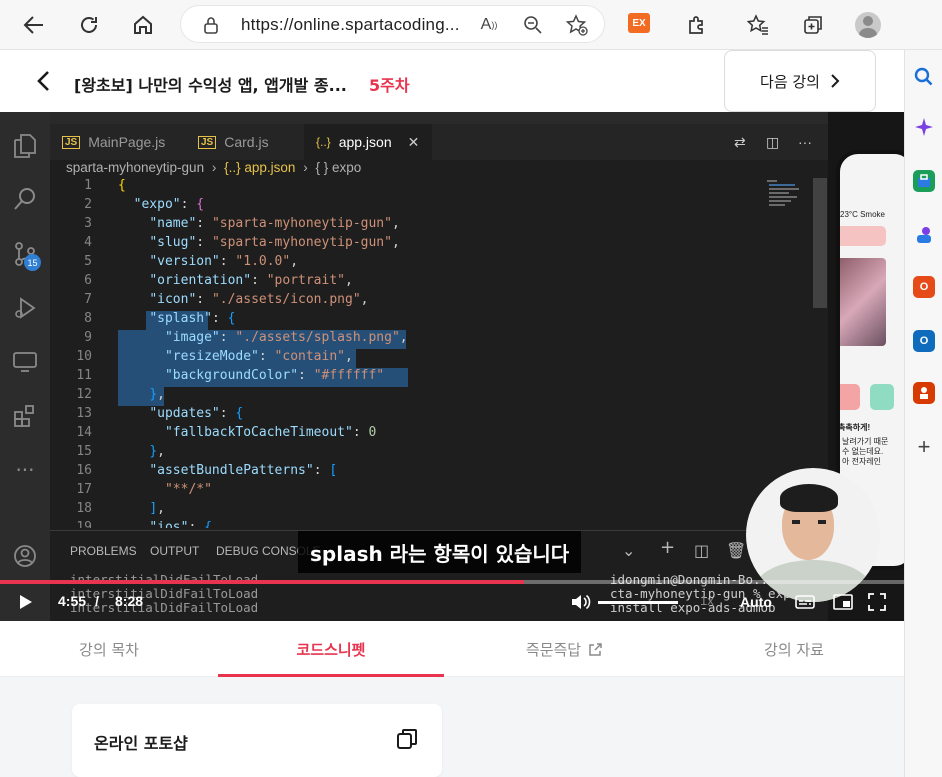 Image resolution: width=942 pixels, height=777 pixels. What do you see at coordinates (697, 25) in the screenshot?
I see `extensions-puzzle-icon` at bounding box center [697, 25].